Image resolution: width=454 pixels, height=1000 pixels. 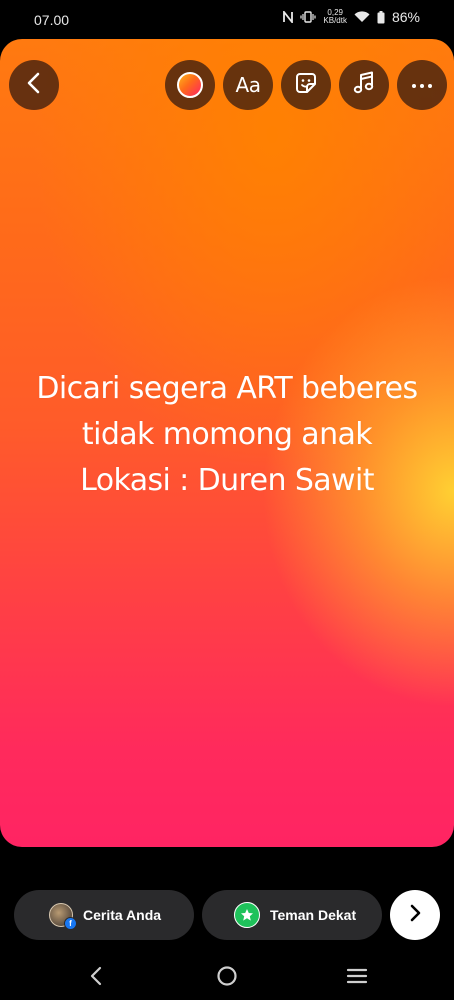 What do you see at coordinates (381, 17) in the screenshot?
I see `battery-icon` at bounding box center [381, 17].